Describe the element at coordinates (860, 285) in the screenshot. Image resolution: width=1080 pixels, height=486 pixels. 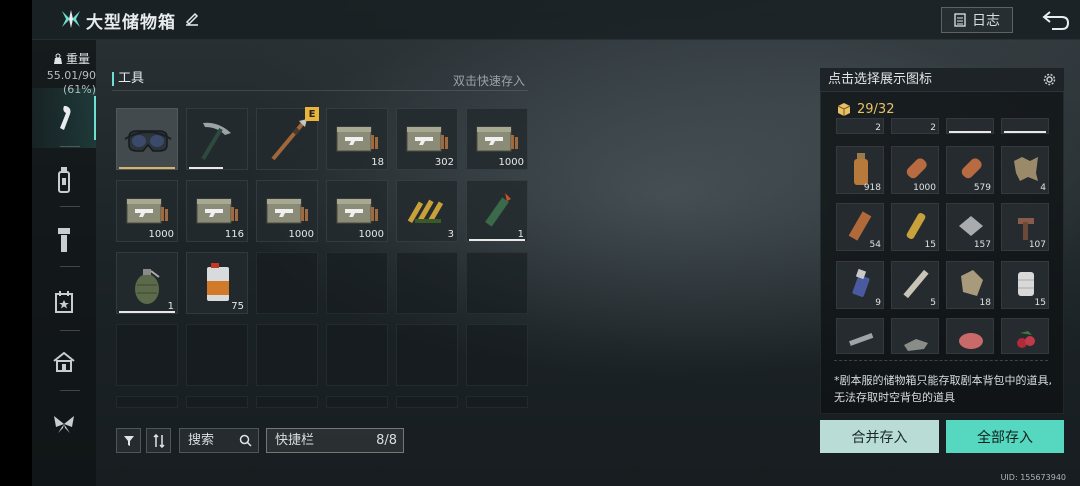
I see `backpack-slot: 9` at that location.